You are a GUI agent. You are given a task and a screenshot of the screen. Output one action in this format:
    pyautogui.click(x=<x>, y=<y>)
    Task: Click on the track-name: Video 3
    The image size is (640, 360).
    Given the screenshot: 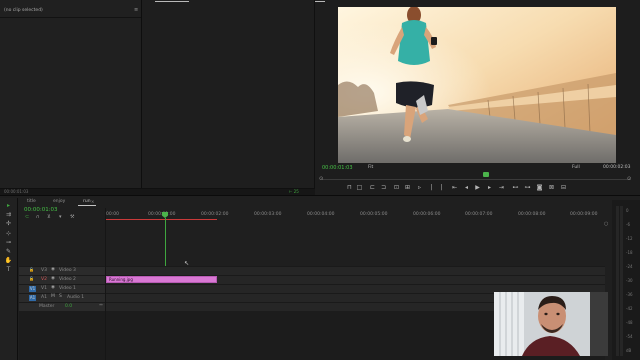 What is the action you would take?
    pyautogui.click(x=67, y=270)
    